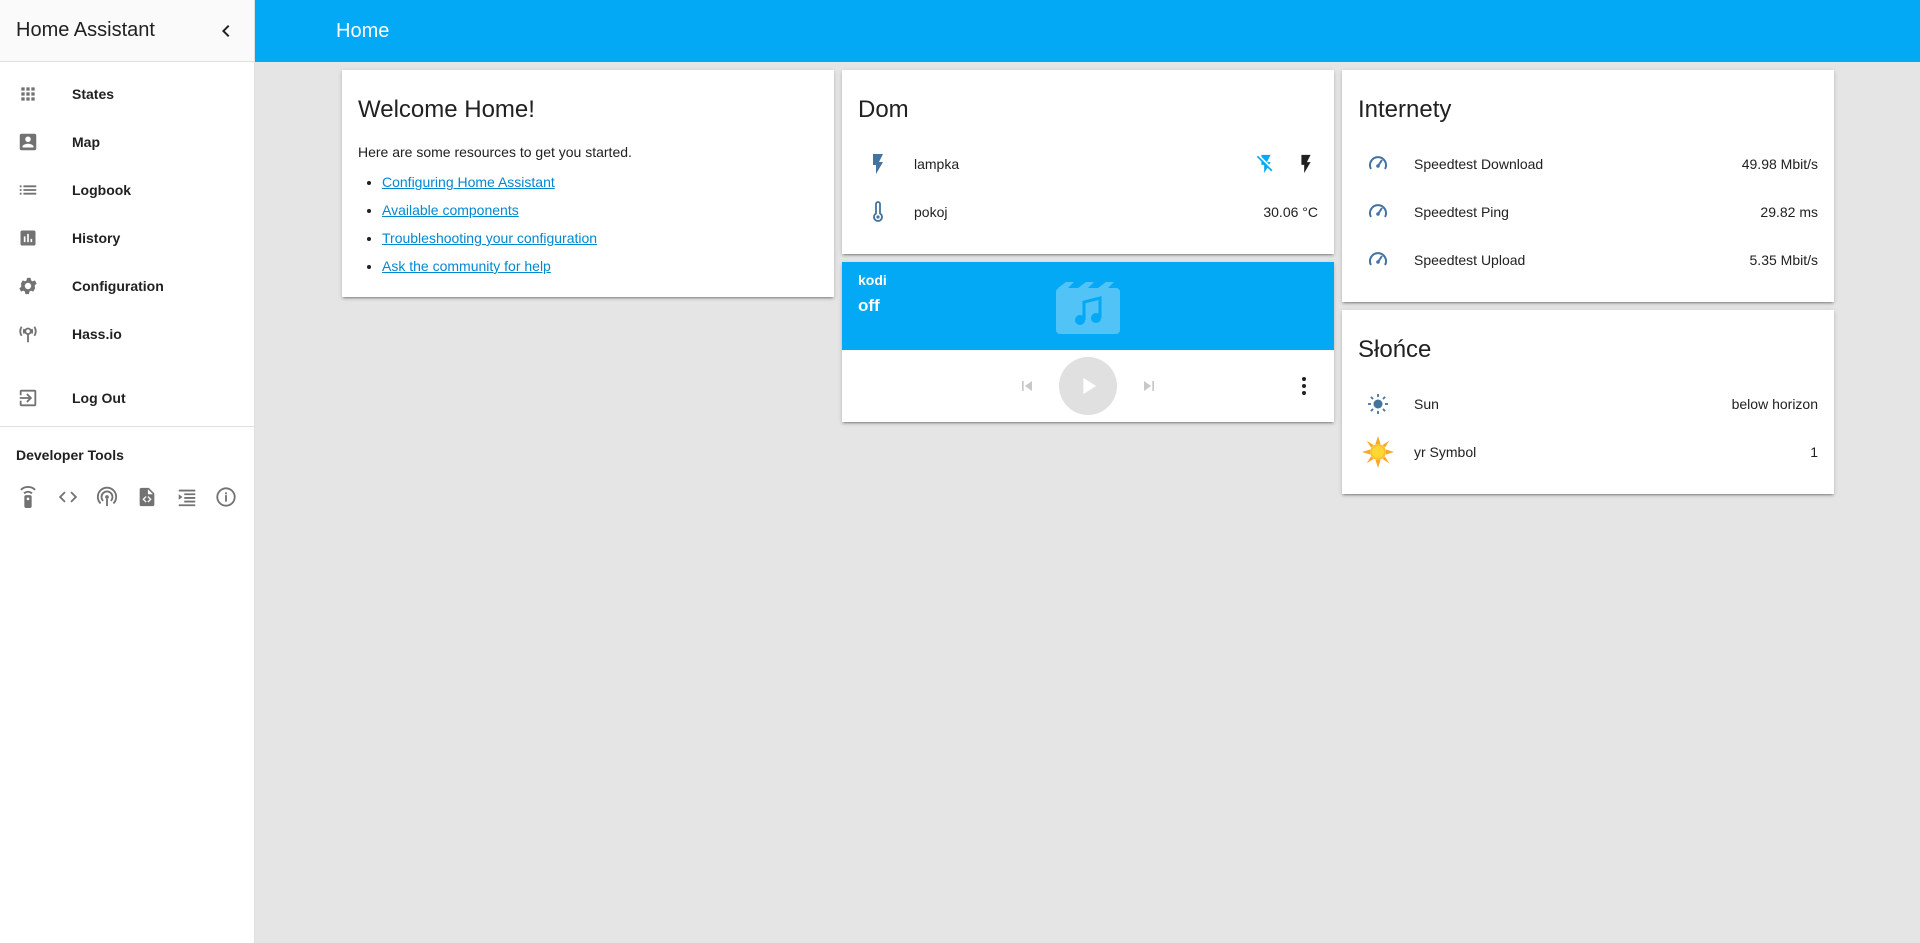 The height and width of the screenshot is (943, 1920). Describe the element at coordinates (85, 30) in the screenshot. I see `app-title: Home Assistant` at that location.